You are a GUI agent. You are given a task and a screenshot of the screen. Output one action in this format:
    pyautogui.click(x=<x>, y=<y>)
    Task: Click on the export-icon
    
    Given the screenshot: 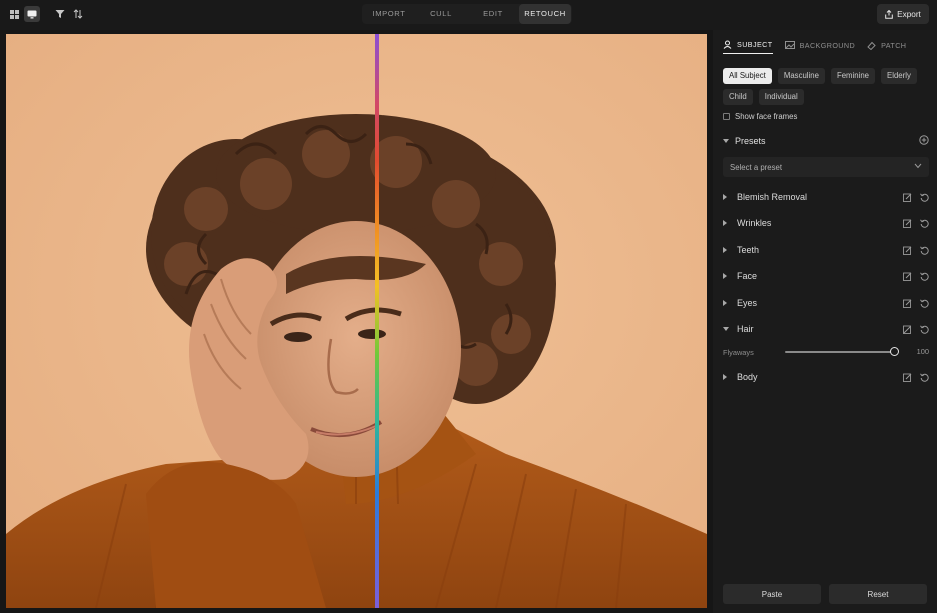 What is the action you would take?
    pyautogui.click(x=889, y=14)
    